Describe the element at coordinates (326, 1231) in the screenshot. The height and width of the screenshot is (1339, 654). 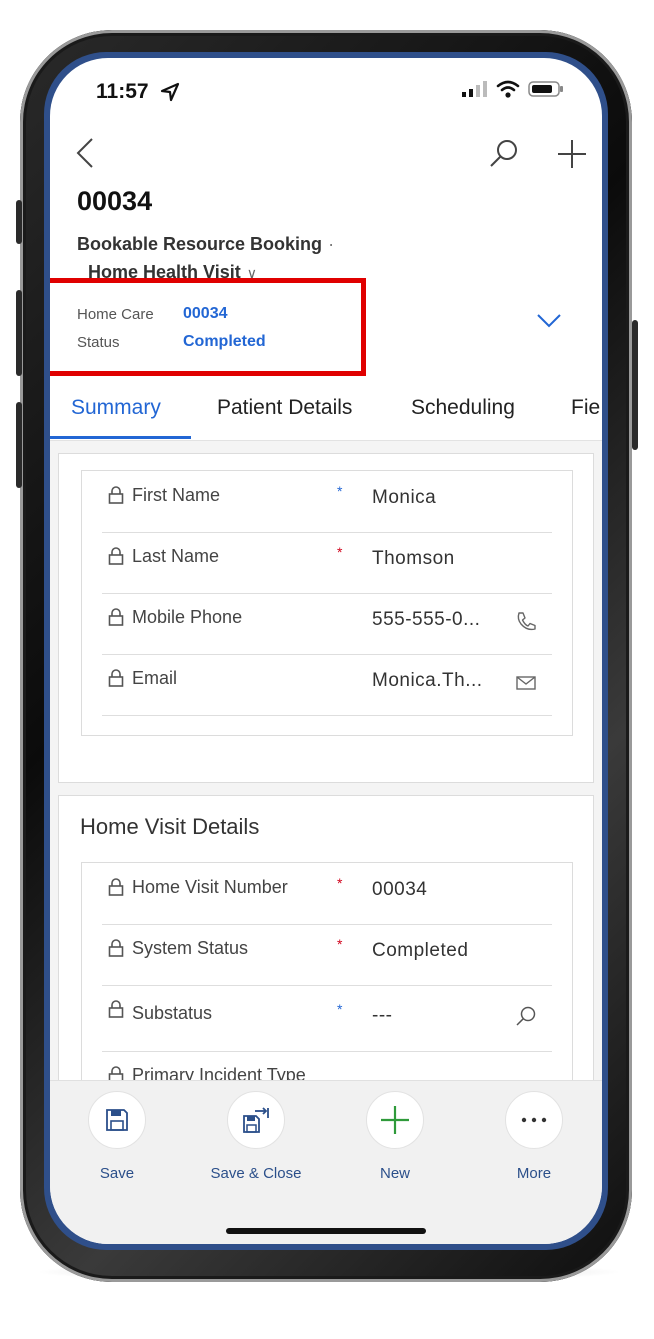
I see `home-indicator` at that location.